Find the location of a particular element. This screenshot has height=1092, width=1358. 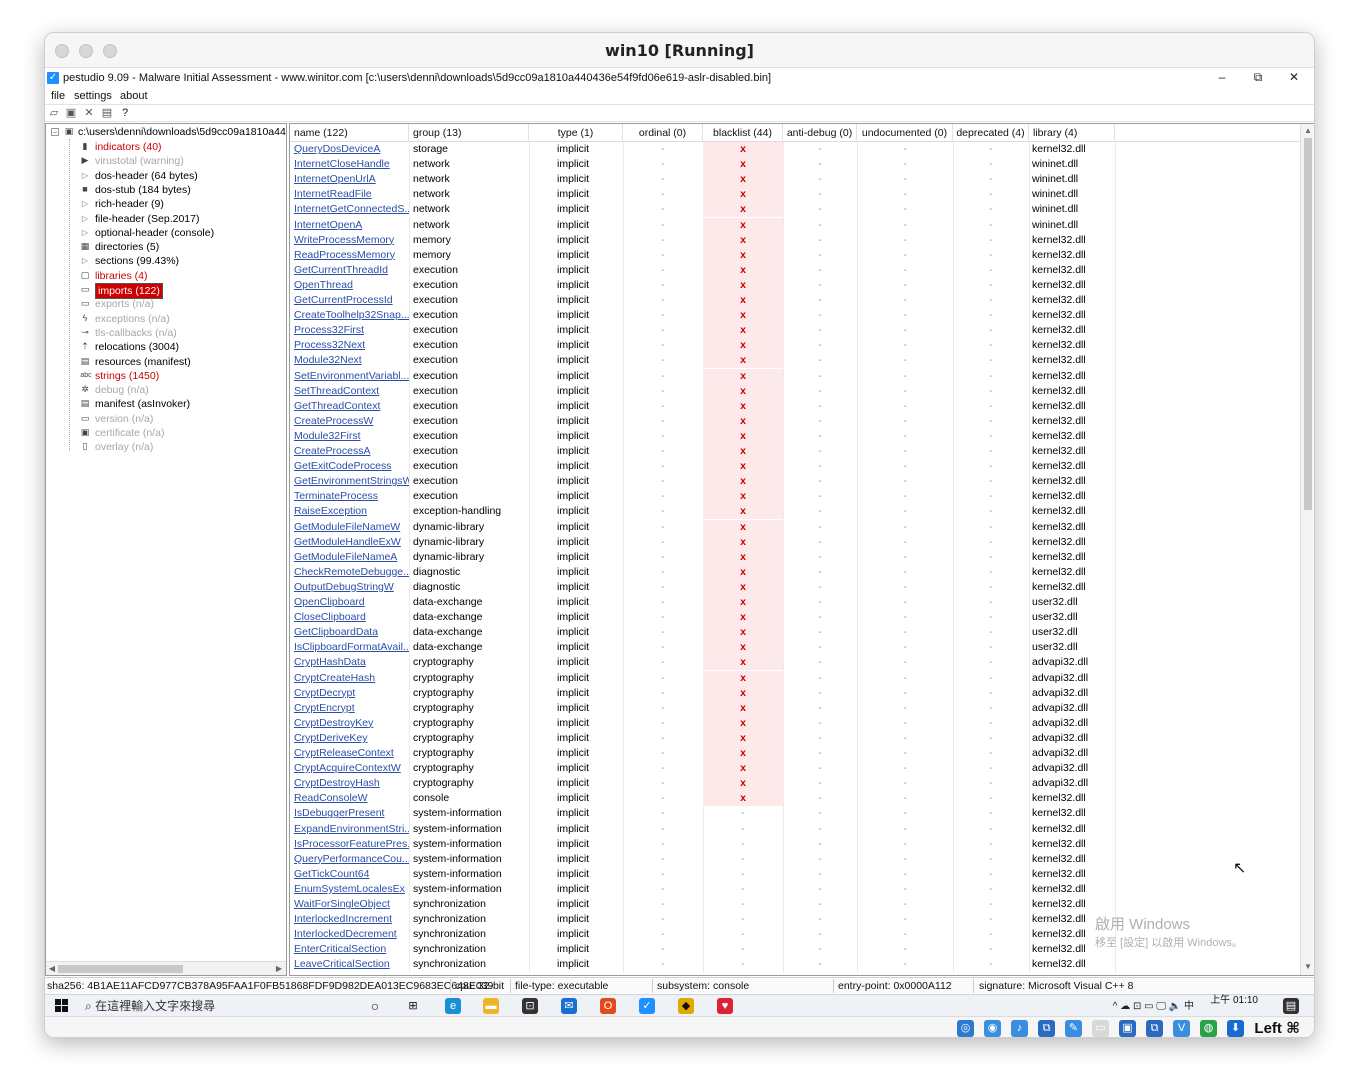

cell-import-name: CreateProcessA is located at coordinates (349, 451).